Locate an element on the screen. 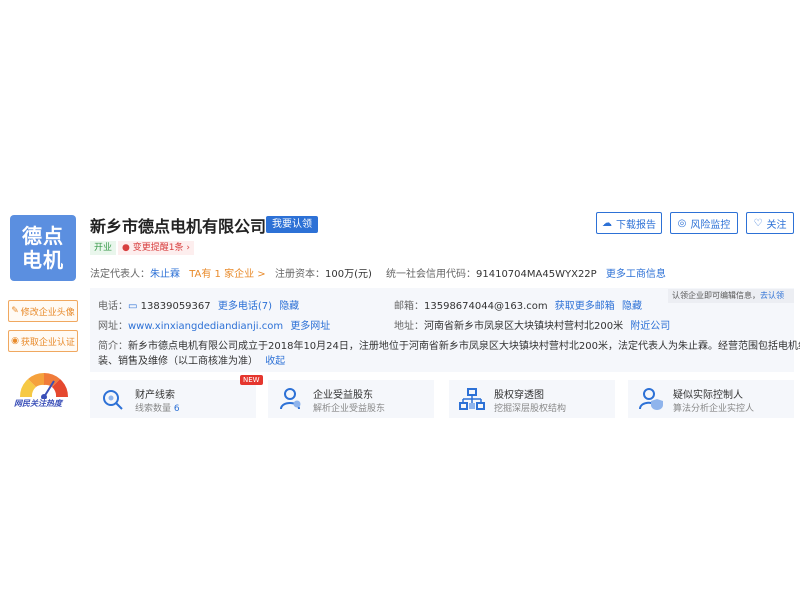  search-money-icon is located at coordinates (113, 400).